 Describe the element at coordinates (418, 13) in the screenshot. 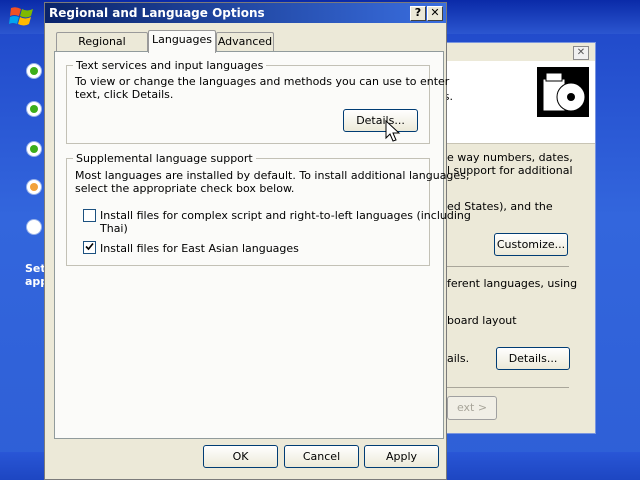

I see `help-icon: ?` at that location.